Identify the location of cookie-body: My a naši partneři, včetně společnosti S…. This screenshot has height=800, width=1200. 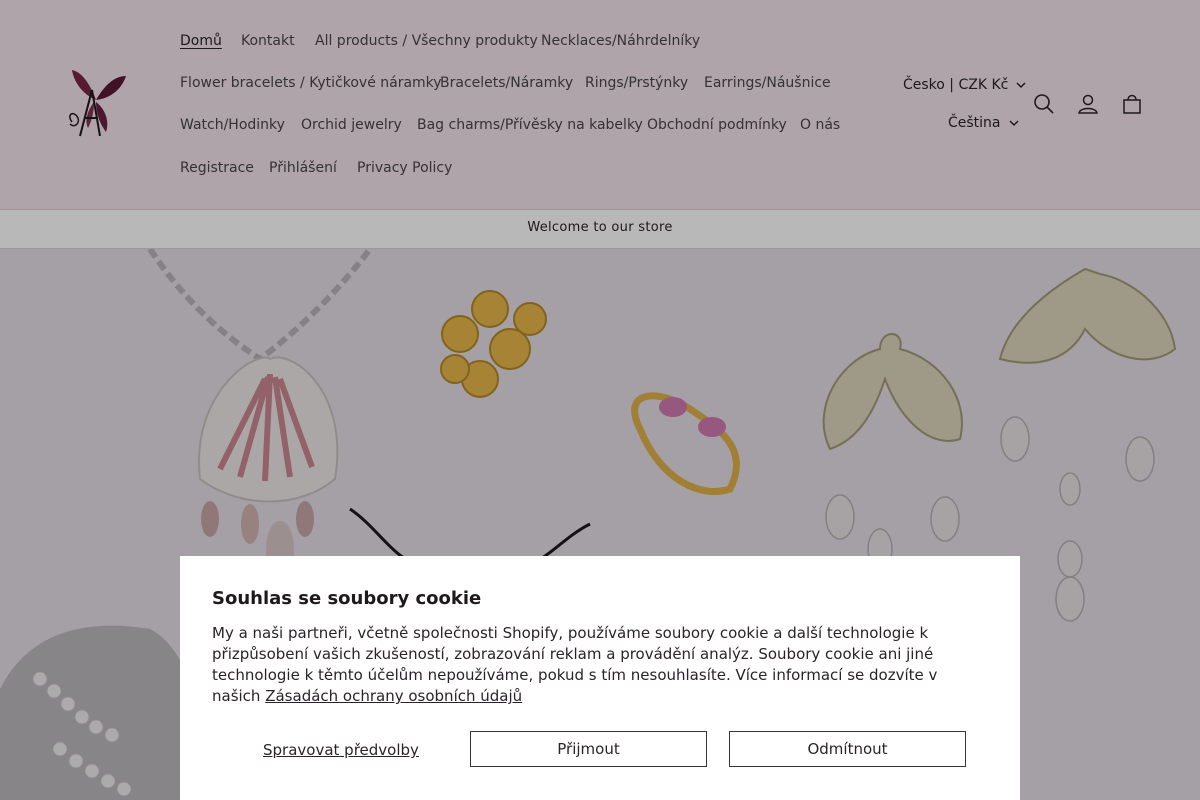
(592, 665).